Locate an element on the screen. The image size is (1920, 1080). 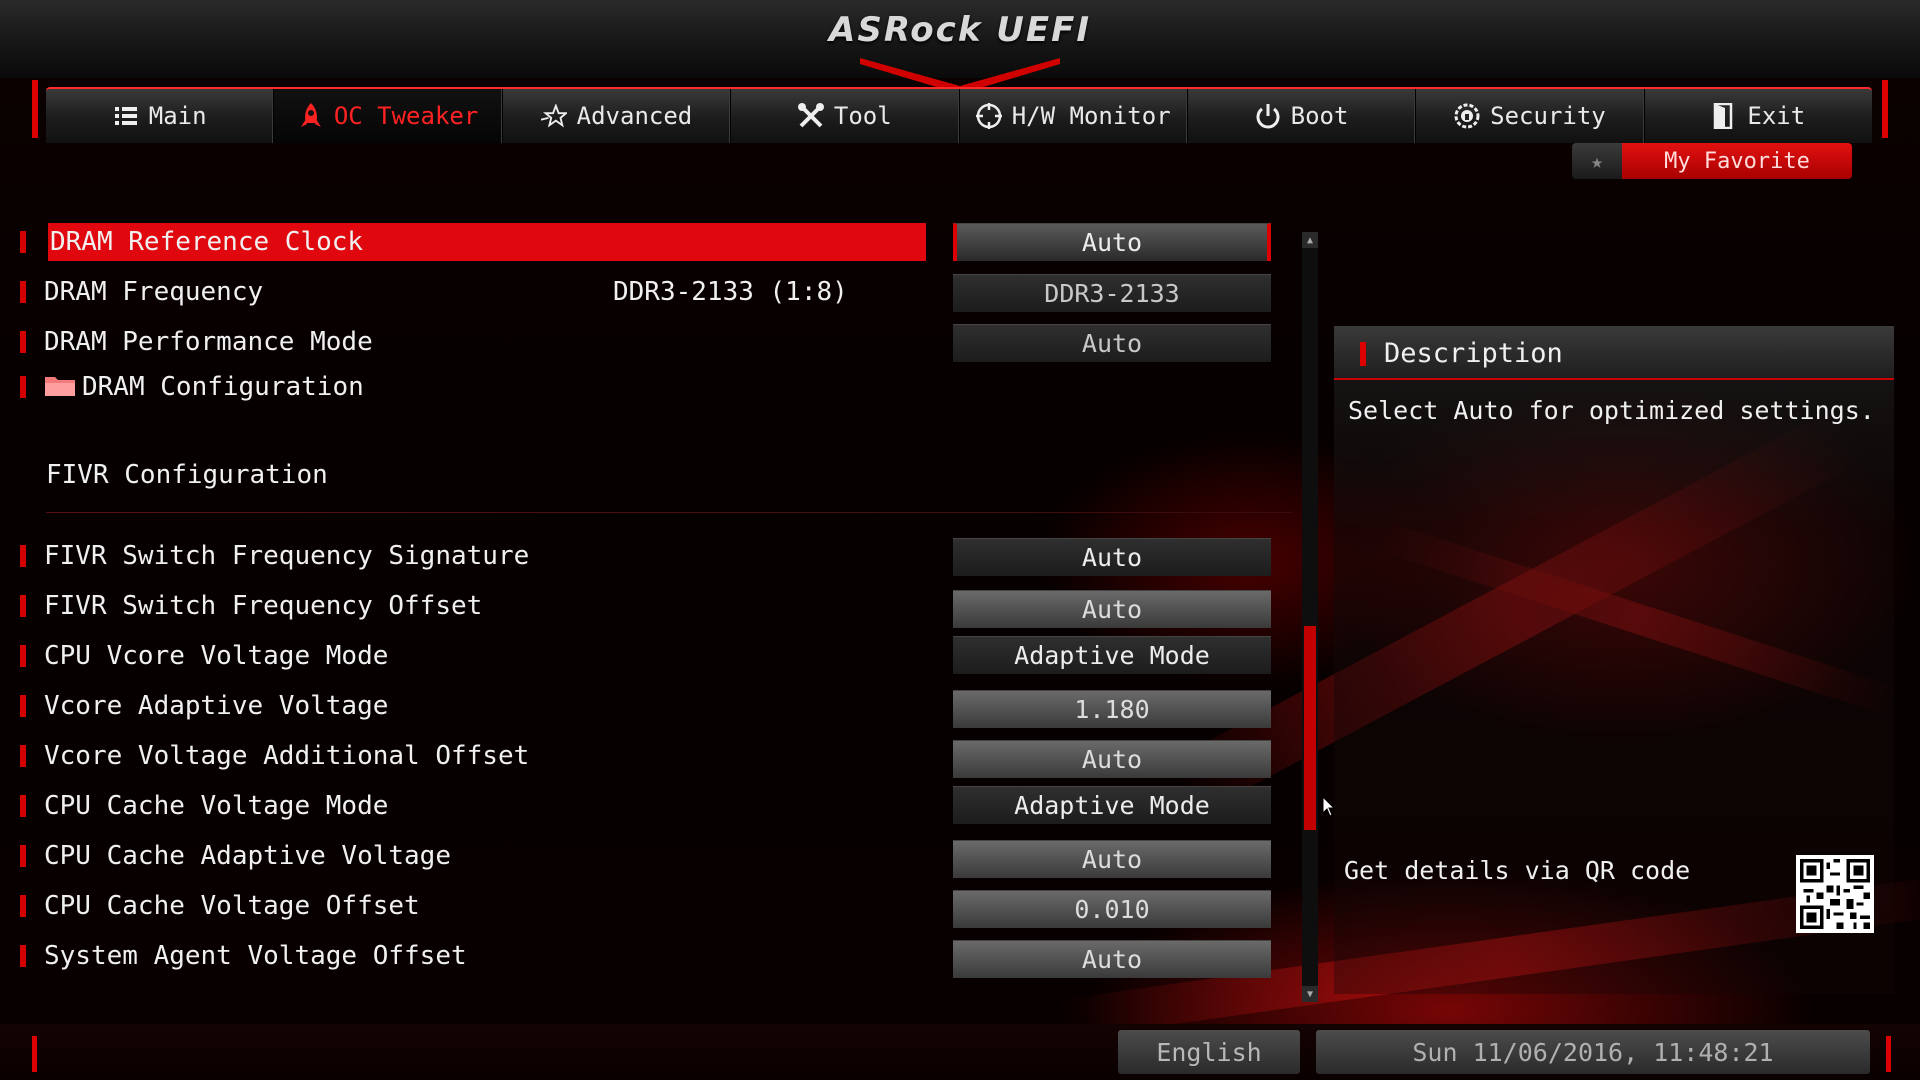
cpu-cache-adaptive-voltage-value: Auto is located at coordinates (1112, 859).